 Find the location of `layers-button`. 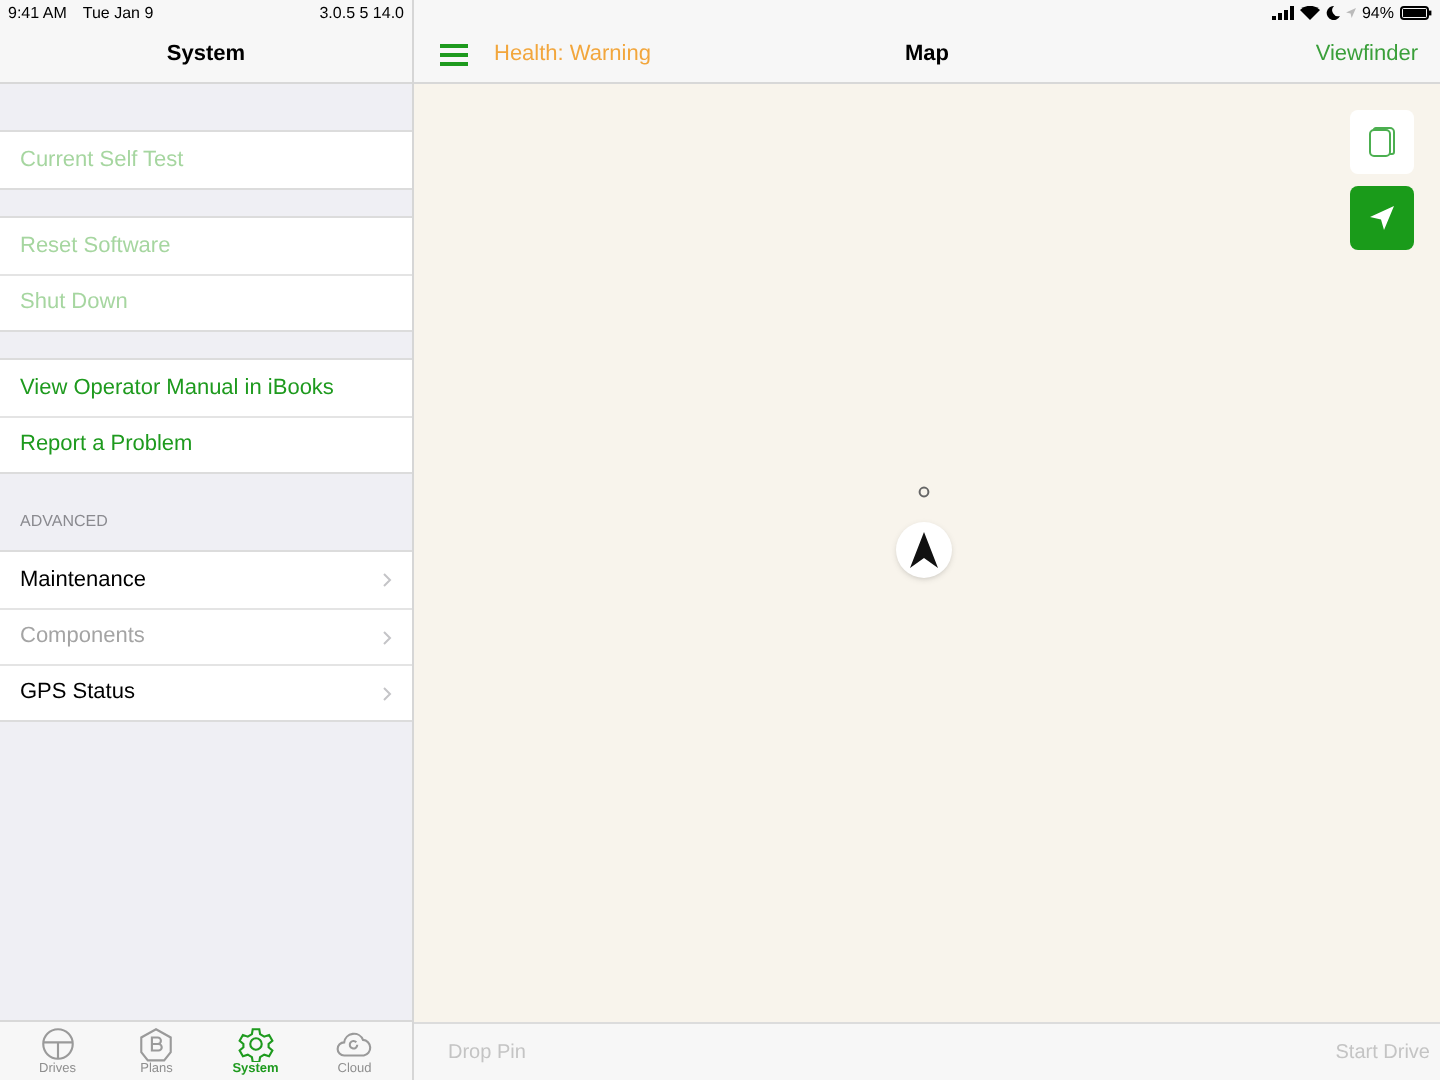

layers-button is located at coordinates (1382, 142).